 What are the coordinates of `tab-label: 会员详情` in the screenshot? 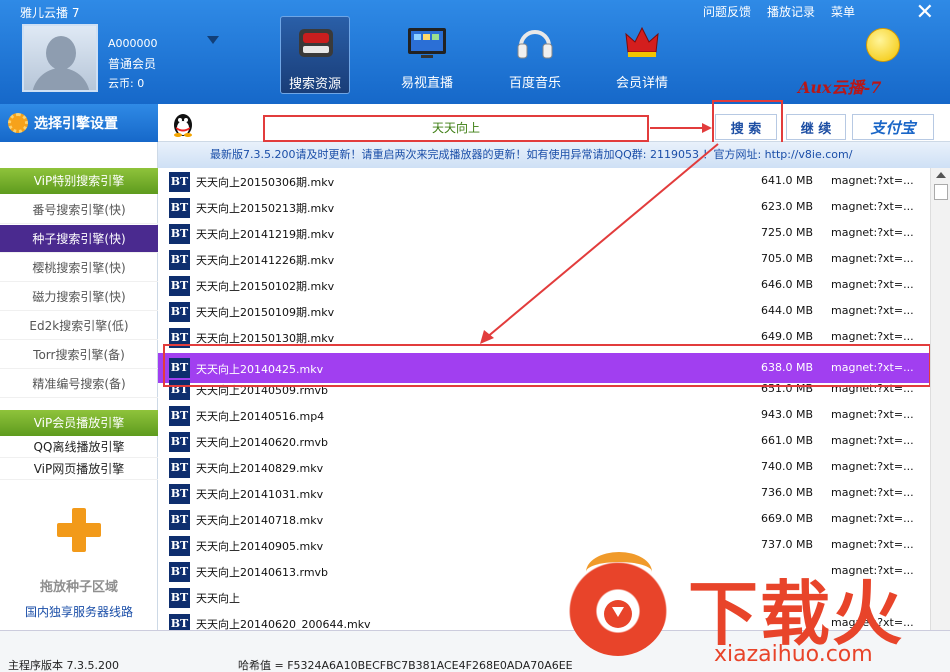 It's located at (641, 83).